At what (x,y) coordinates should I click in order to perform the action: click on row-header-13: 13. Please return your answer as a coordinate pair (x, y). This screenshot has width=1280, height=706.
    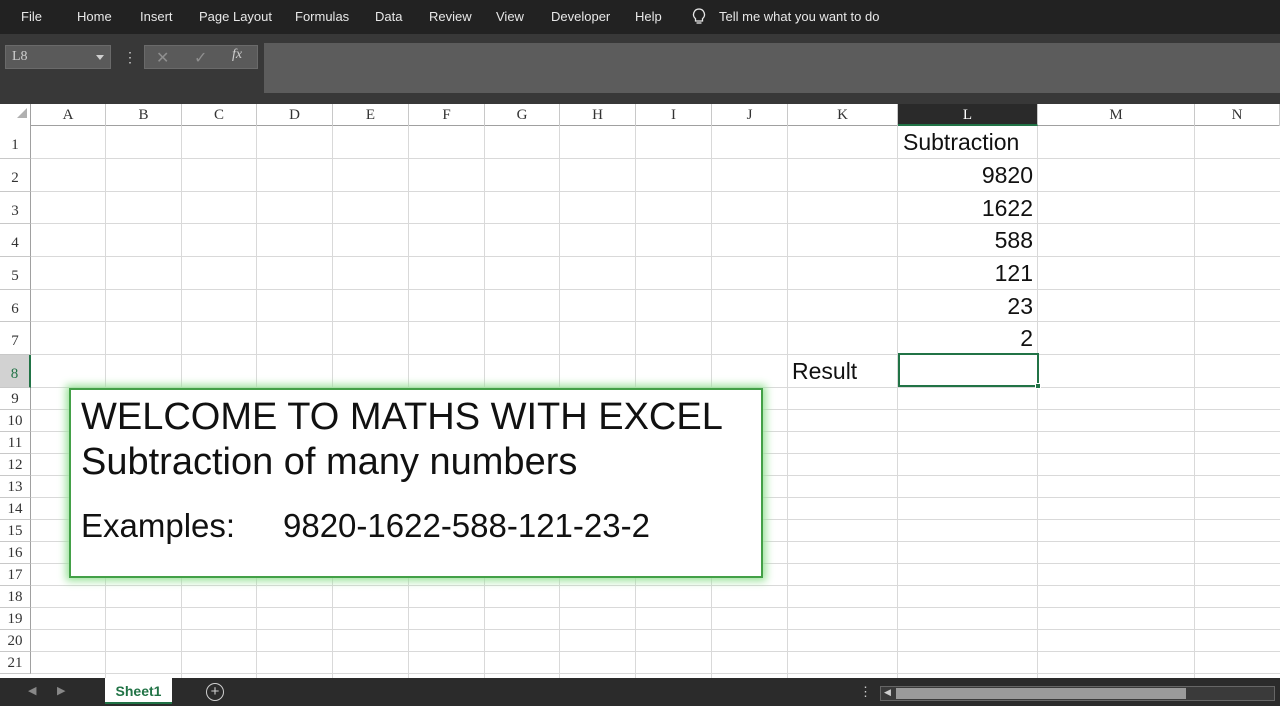
    Looking at the image, I should click on (15, 487).